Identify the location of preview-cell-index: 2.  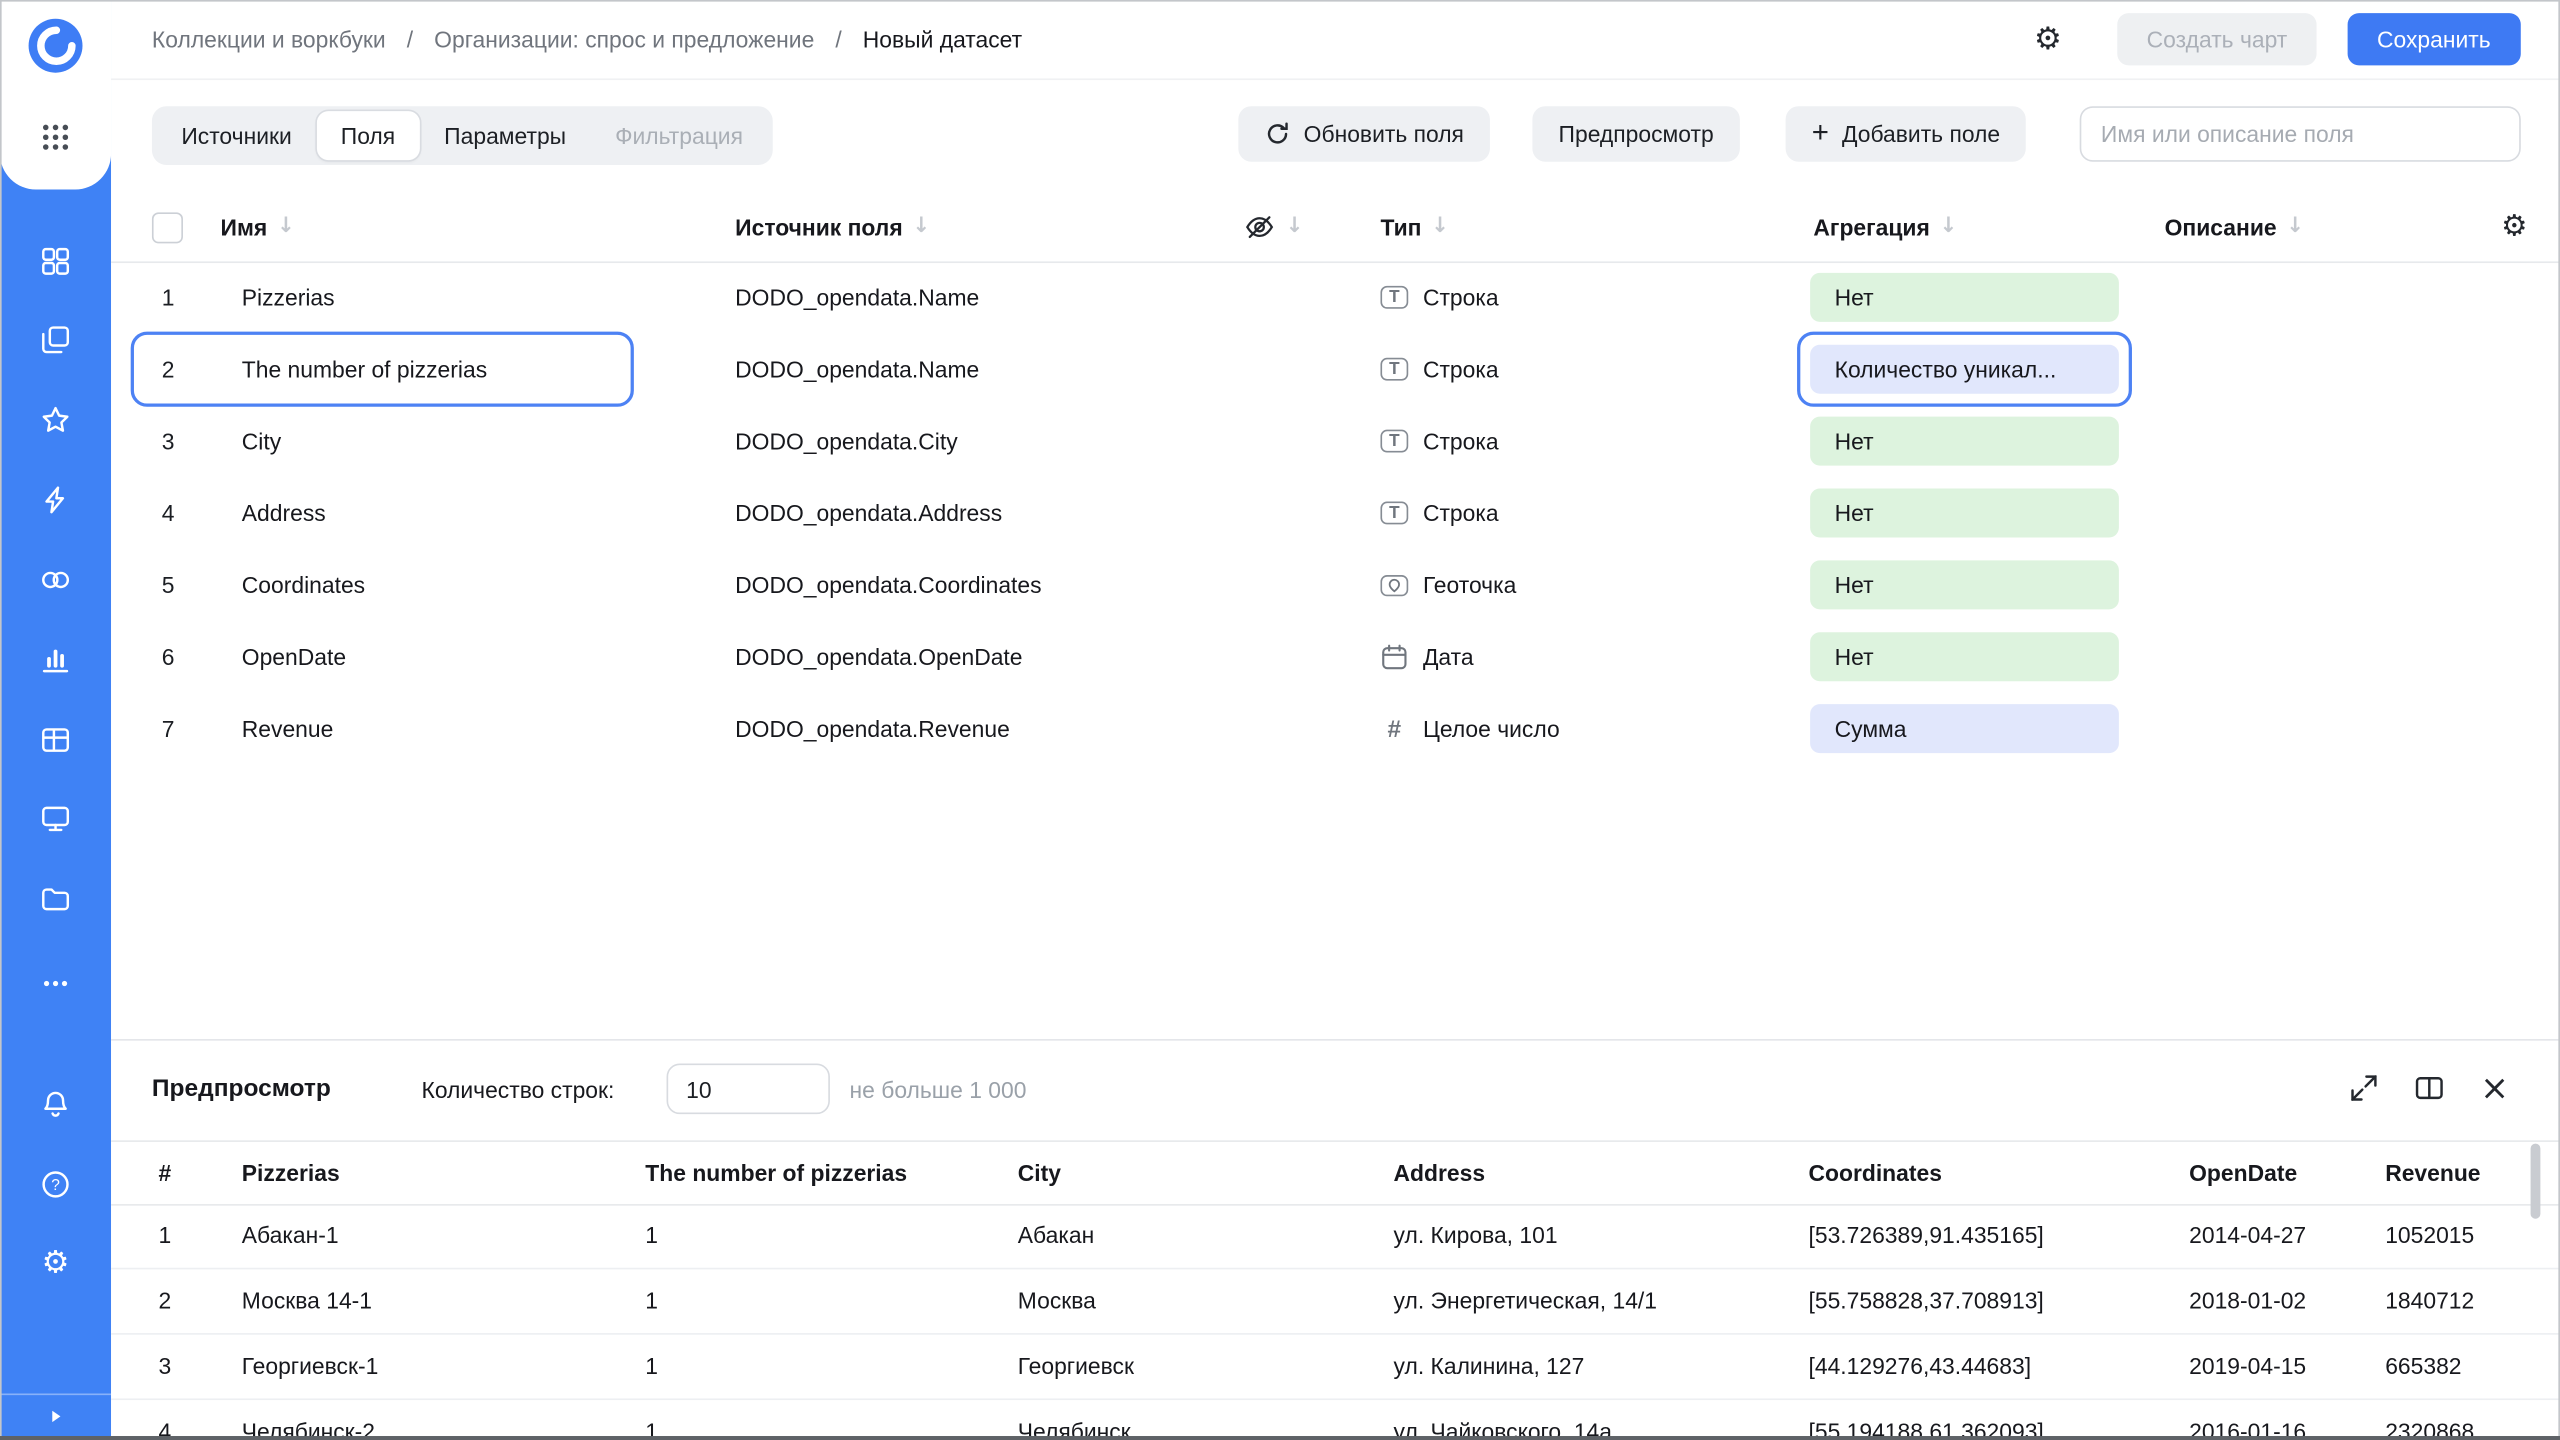
(165, 1300).